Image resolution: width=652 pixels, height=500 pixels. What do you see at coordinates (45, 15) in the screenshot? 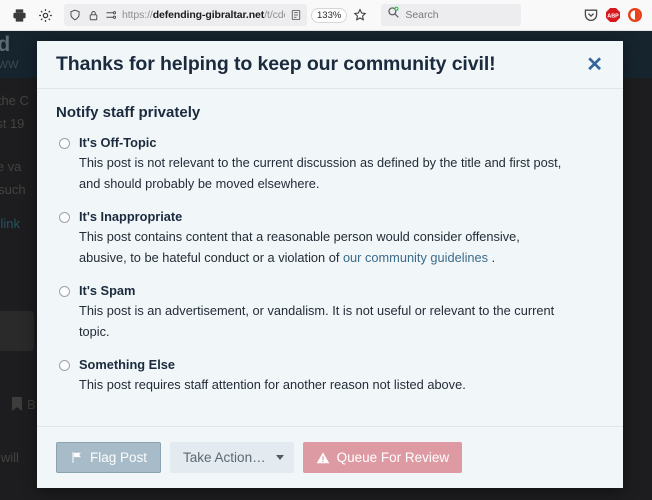
I see `gear-icon` at bounding box center [45, 15].